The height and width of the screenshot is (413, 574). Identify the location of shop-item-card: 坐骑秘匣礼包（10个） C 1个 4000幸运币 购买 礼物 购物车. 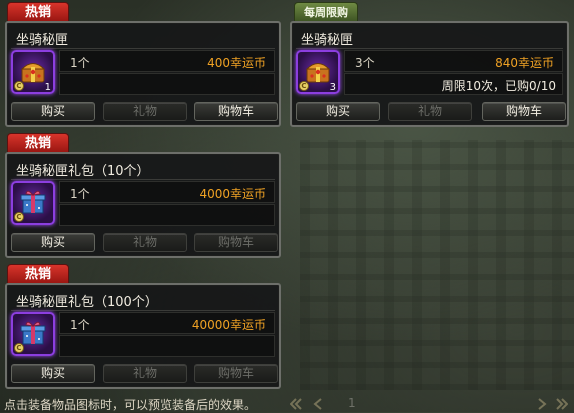
(143, 205).